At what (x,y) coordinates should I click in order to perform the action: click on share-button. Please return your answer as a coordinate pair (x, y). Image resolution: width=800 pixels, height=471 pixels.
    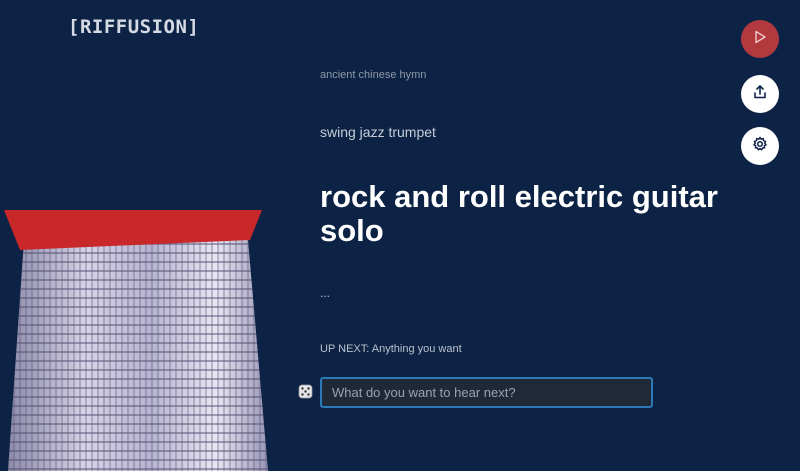
    Looking at the image, I should click on (760, 94).